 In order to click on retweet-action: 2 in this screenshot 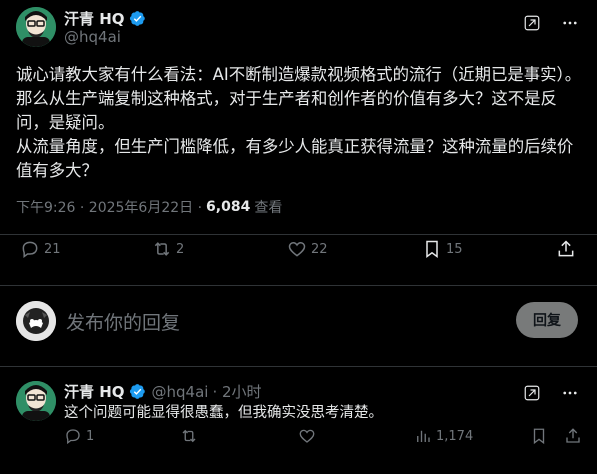, I will do `click(168, 249)`.